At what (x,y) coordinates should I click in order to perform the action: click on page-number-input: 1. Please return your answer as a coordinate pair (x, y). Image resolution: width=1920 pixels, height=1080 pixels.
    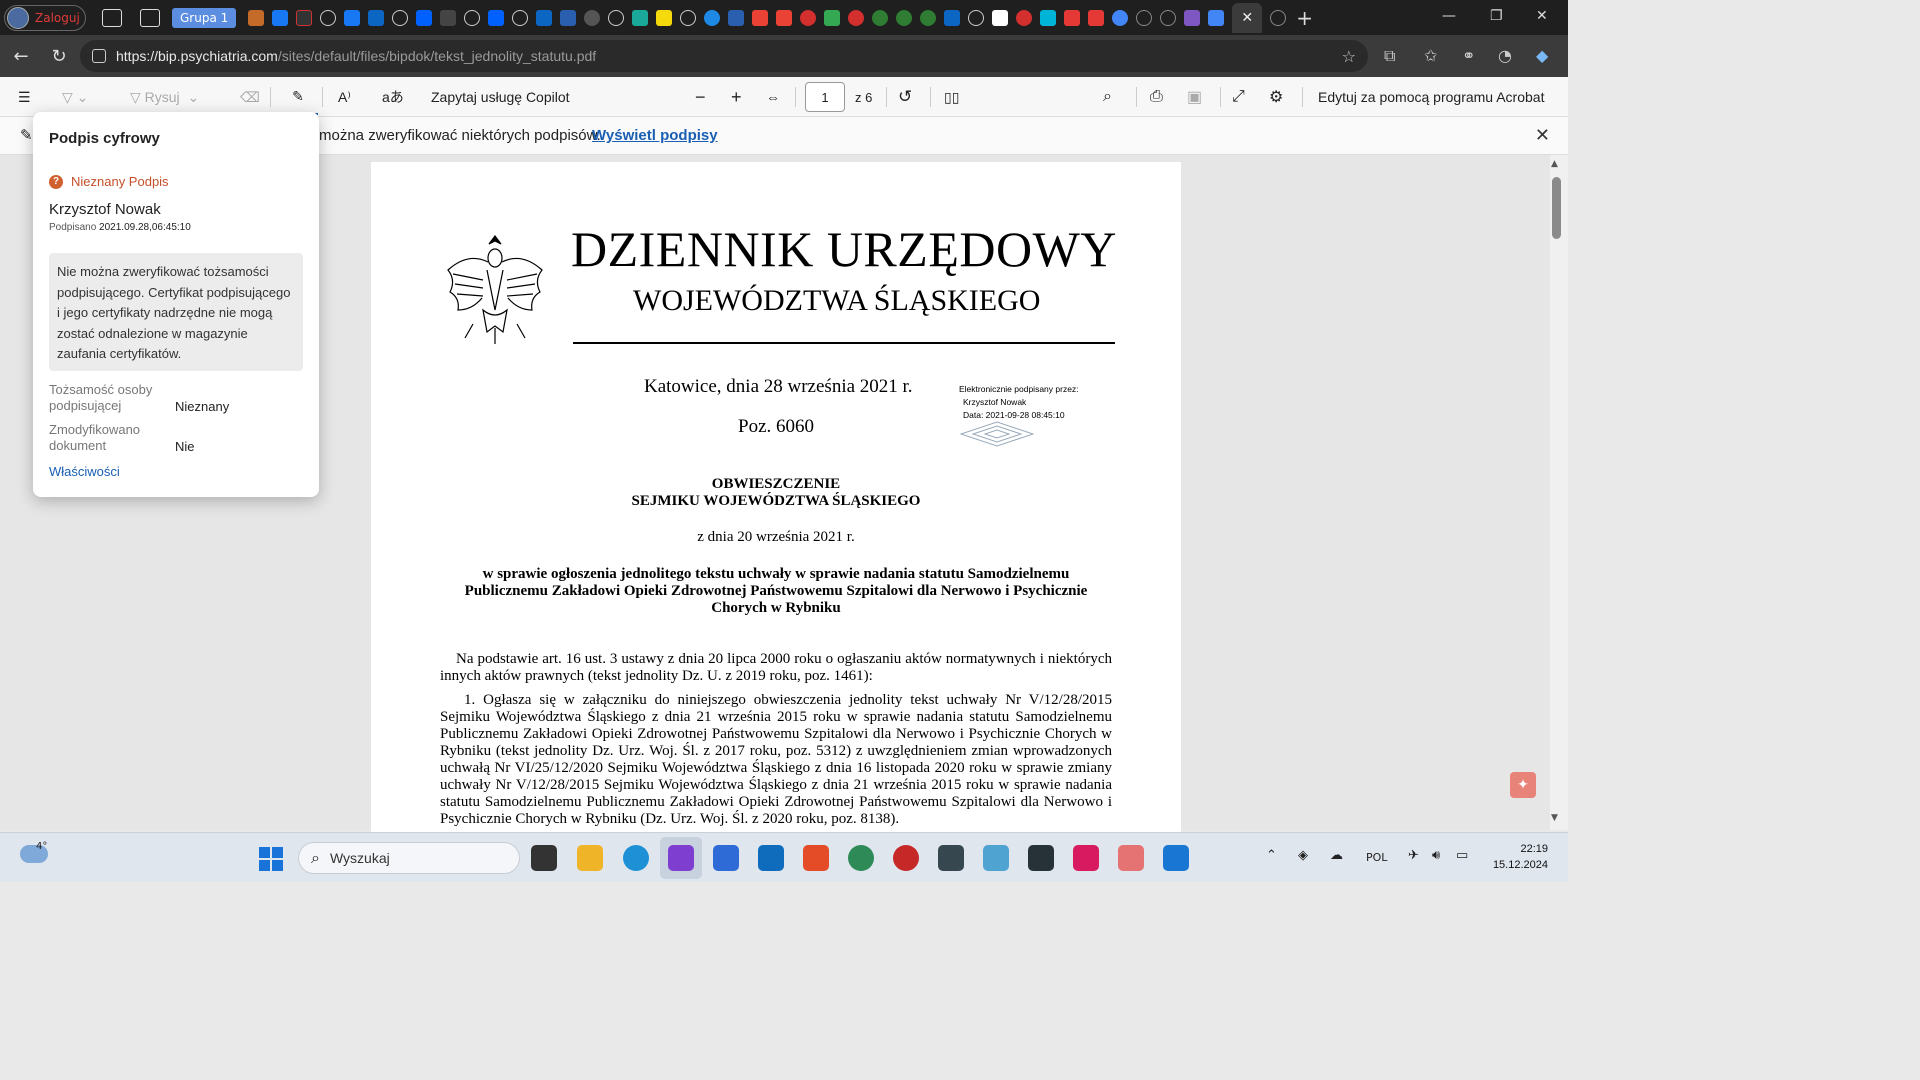
    Looking at the image, I should click on (825, 97).